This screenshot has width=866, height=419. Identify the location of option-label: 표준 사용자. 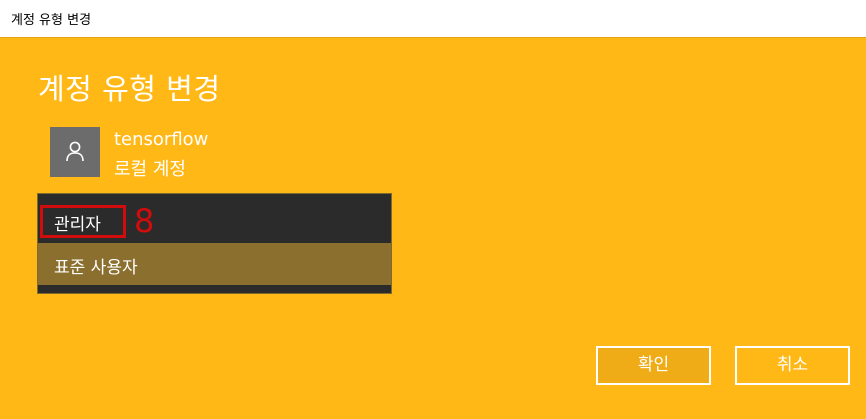
(96, 268).